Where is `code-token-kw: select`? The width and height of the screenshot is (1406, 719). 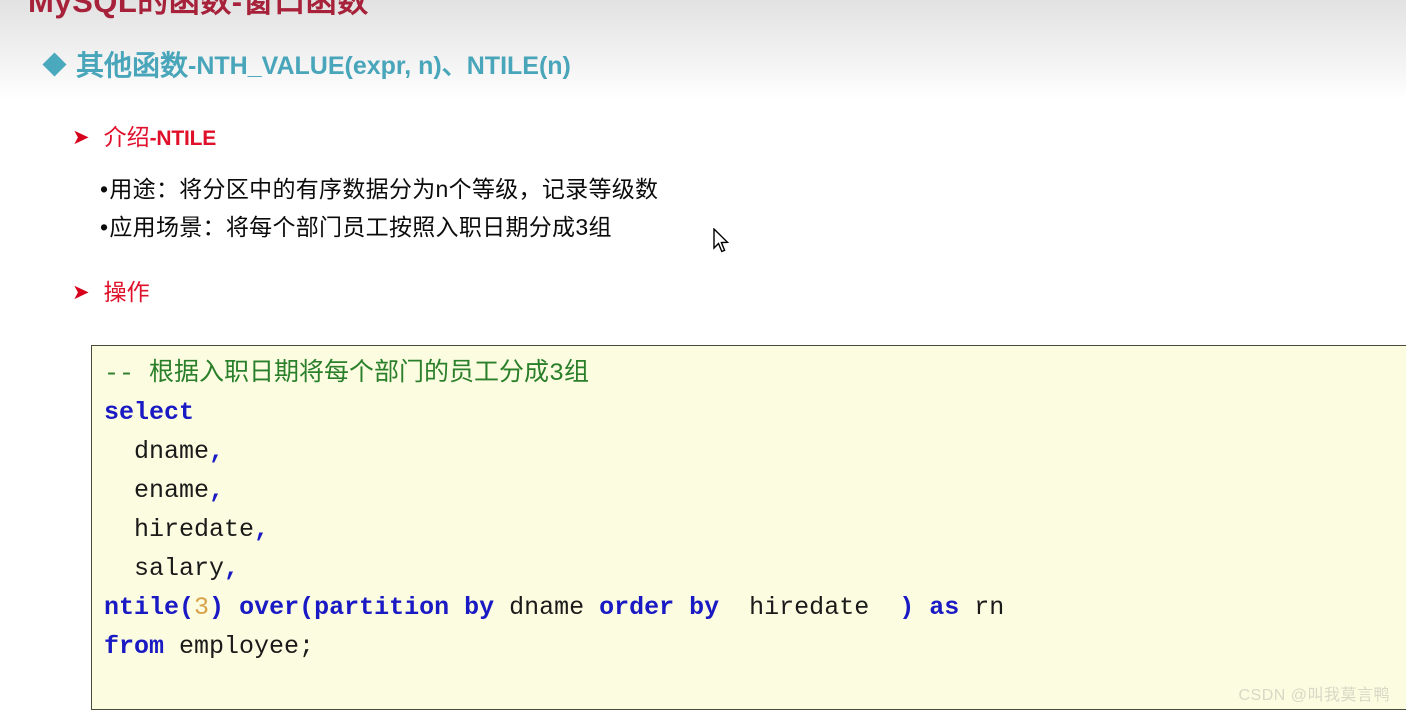 code-token-kw: select is located at coordinates (149, 412).